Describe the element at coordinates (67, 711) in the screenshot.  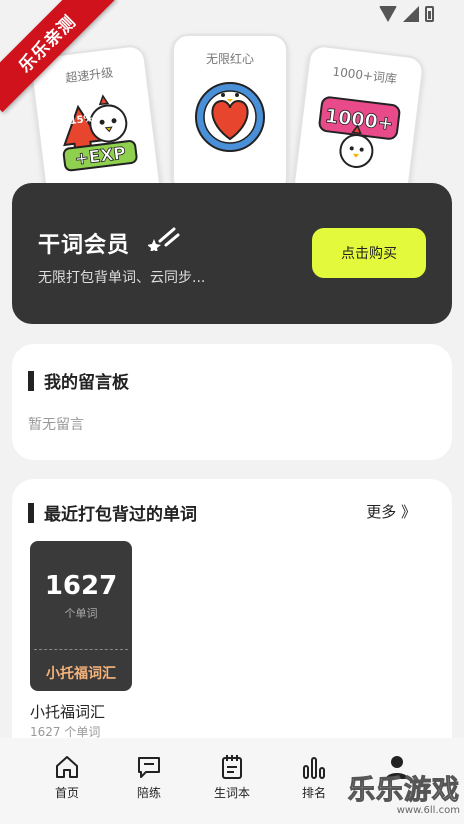
I see `book-title: 小托福词汇` at that location.